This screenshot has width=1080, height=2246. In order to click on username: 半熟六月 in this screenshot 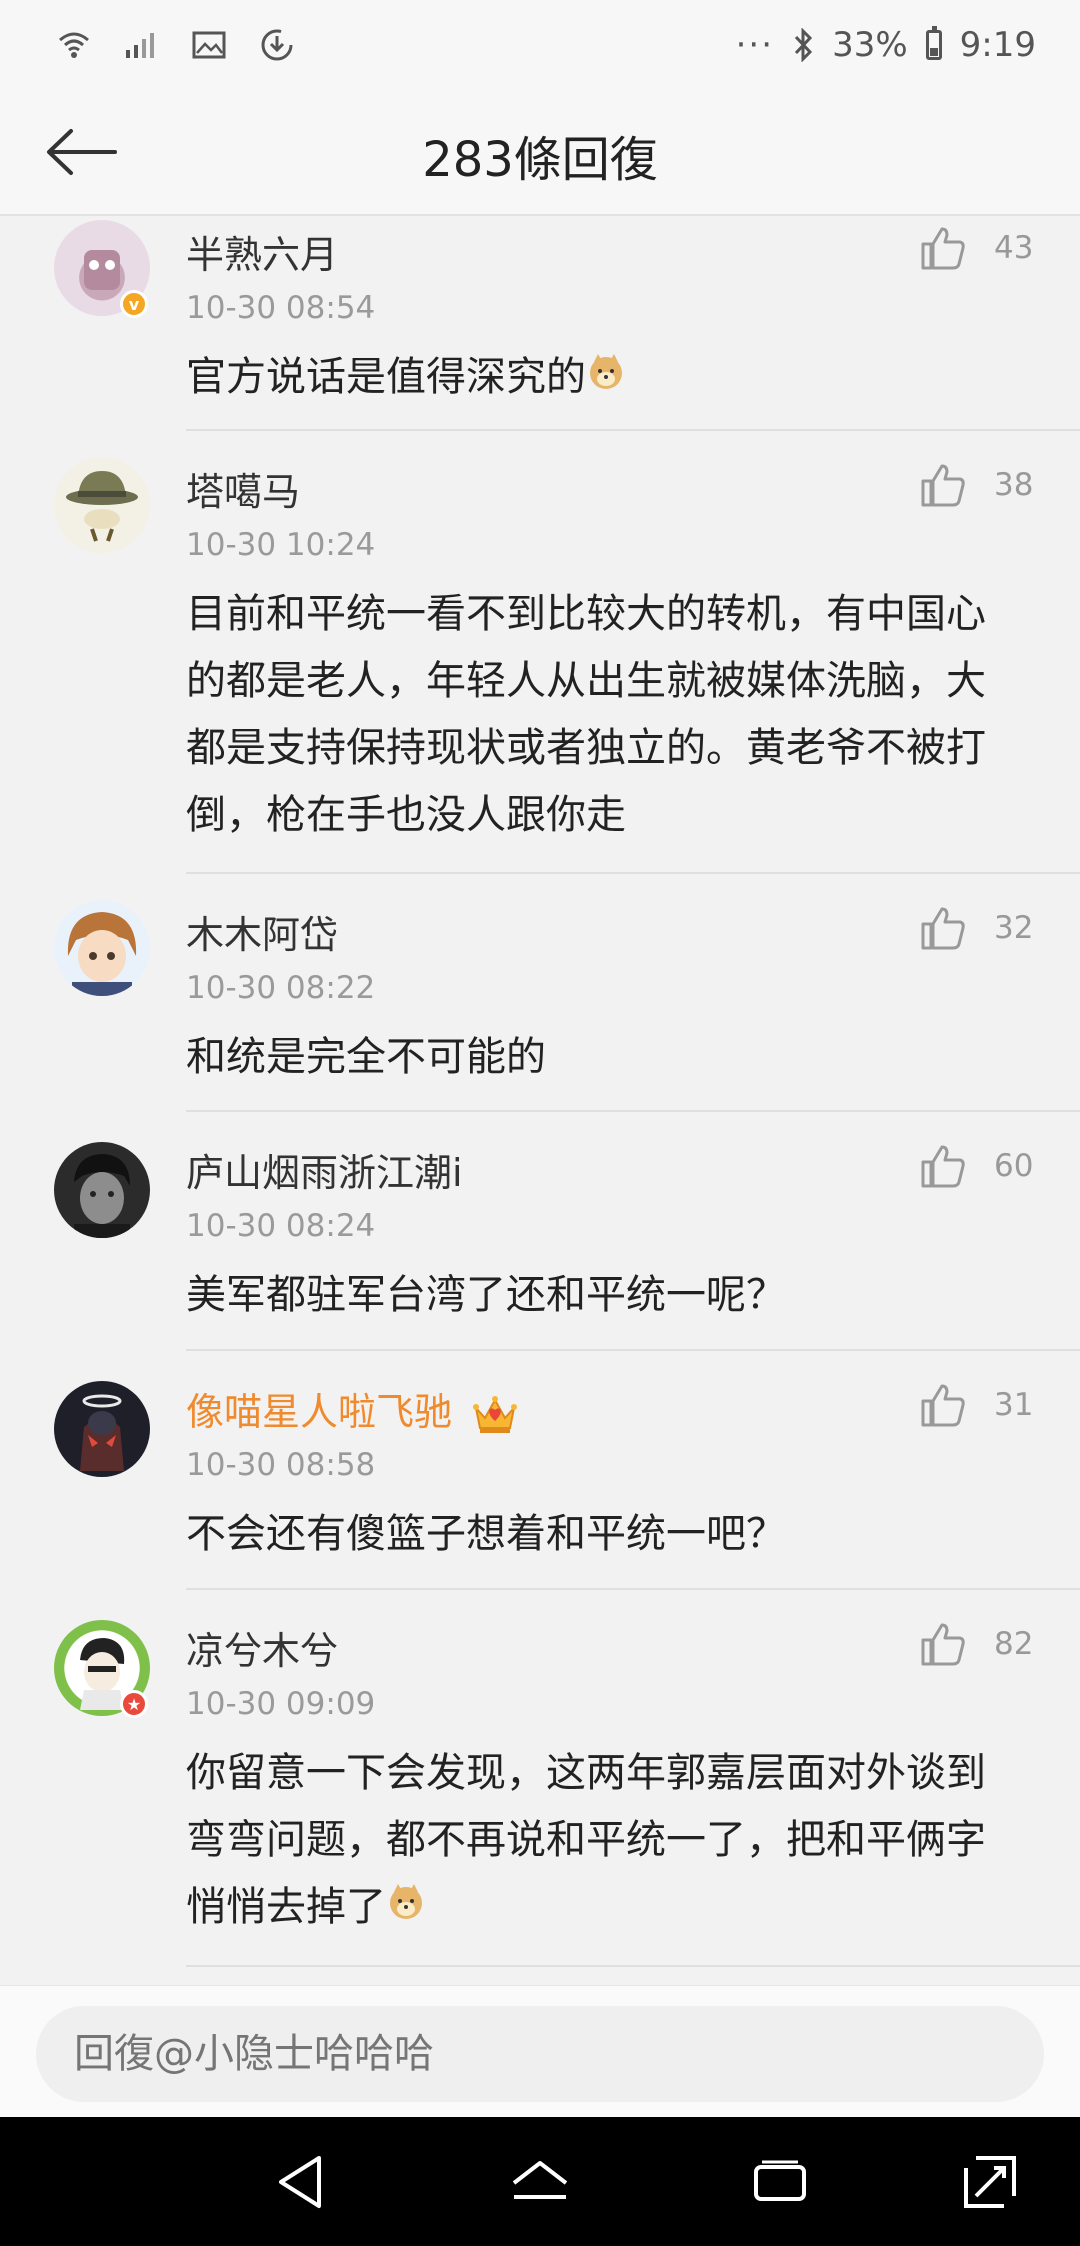, I will do `click(262, 251)`.